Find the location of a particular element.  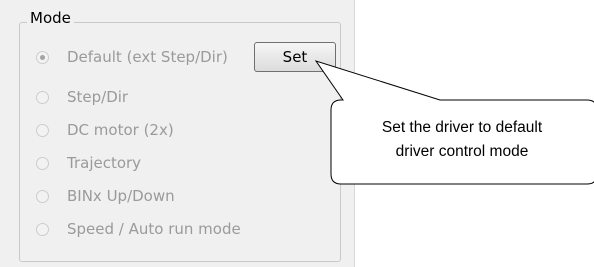

radio-button-selected is located at coordinates (42, 57).